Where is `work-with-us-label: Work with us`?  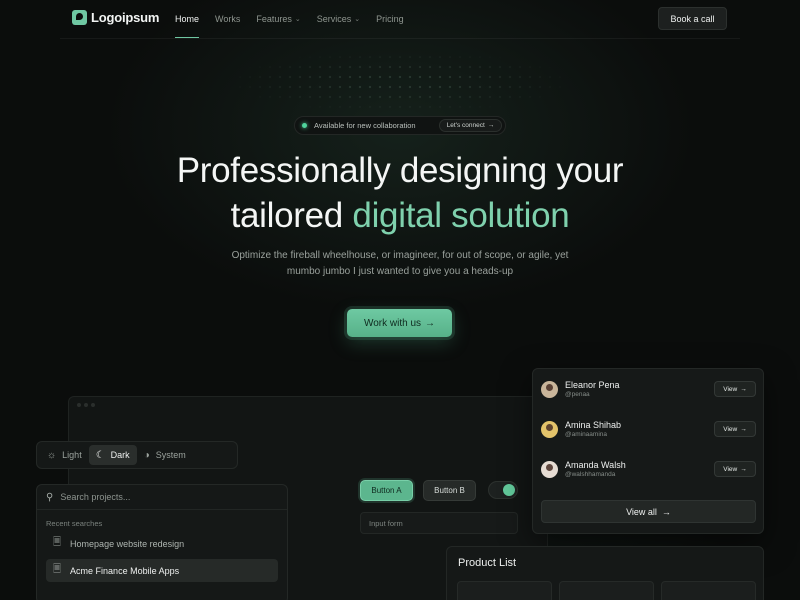
work-with-us-label: Work with us is located at coordinates (392, 323).